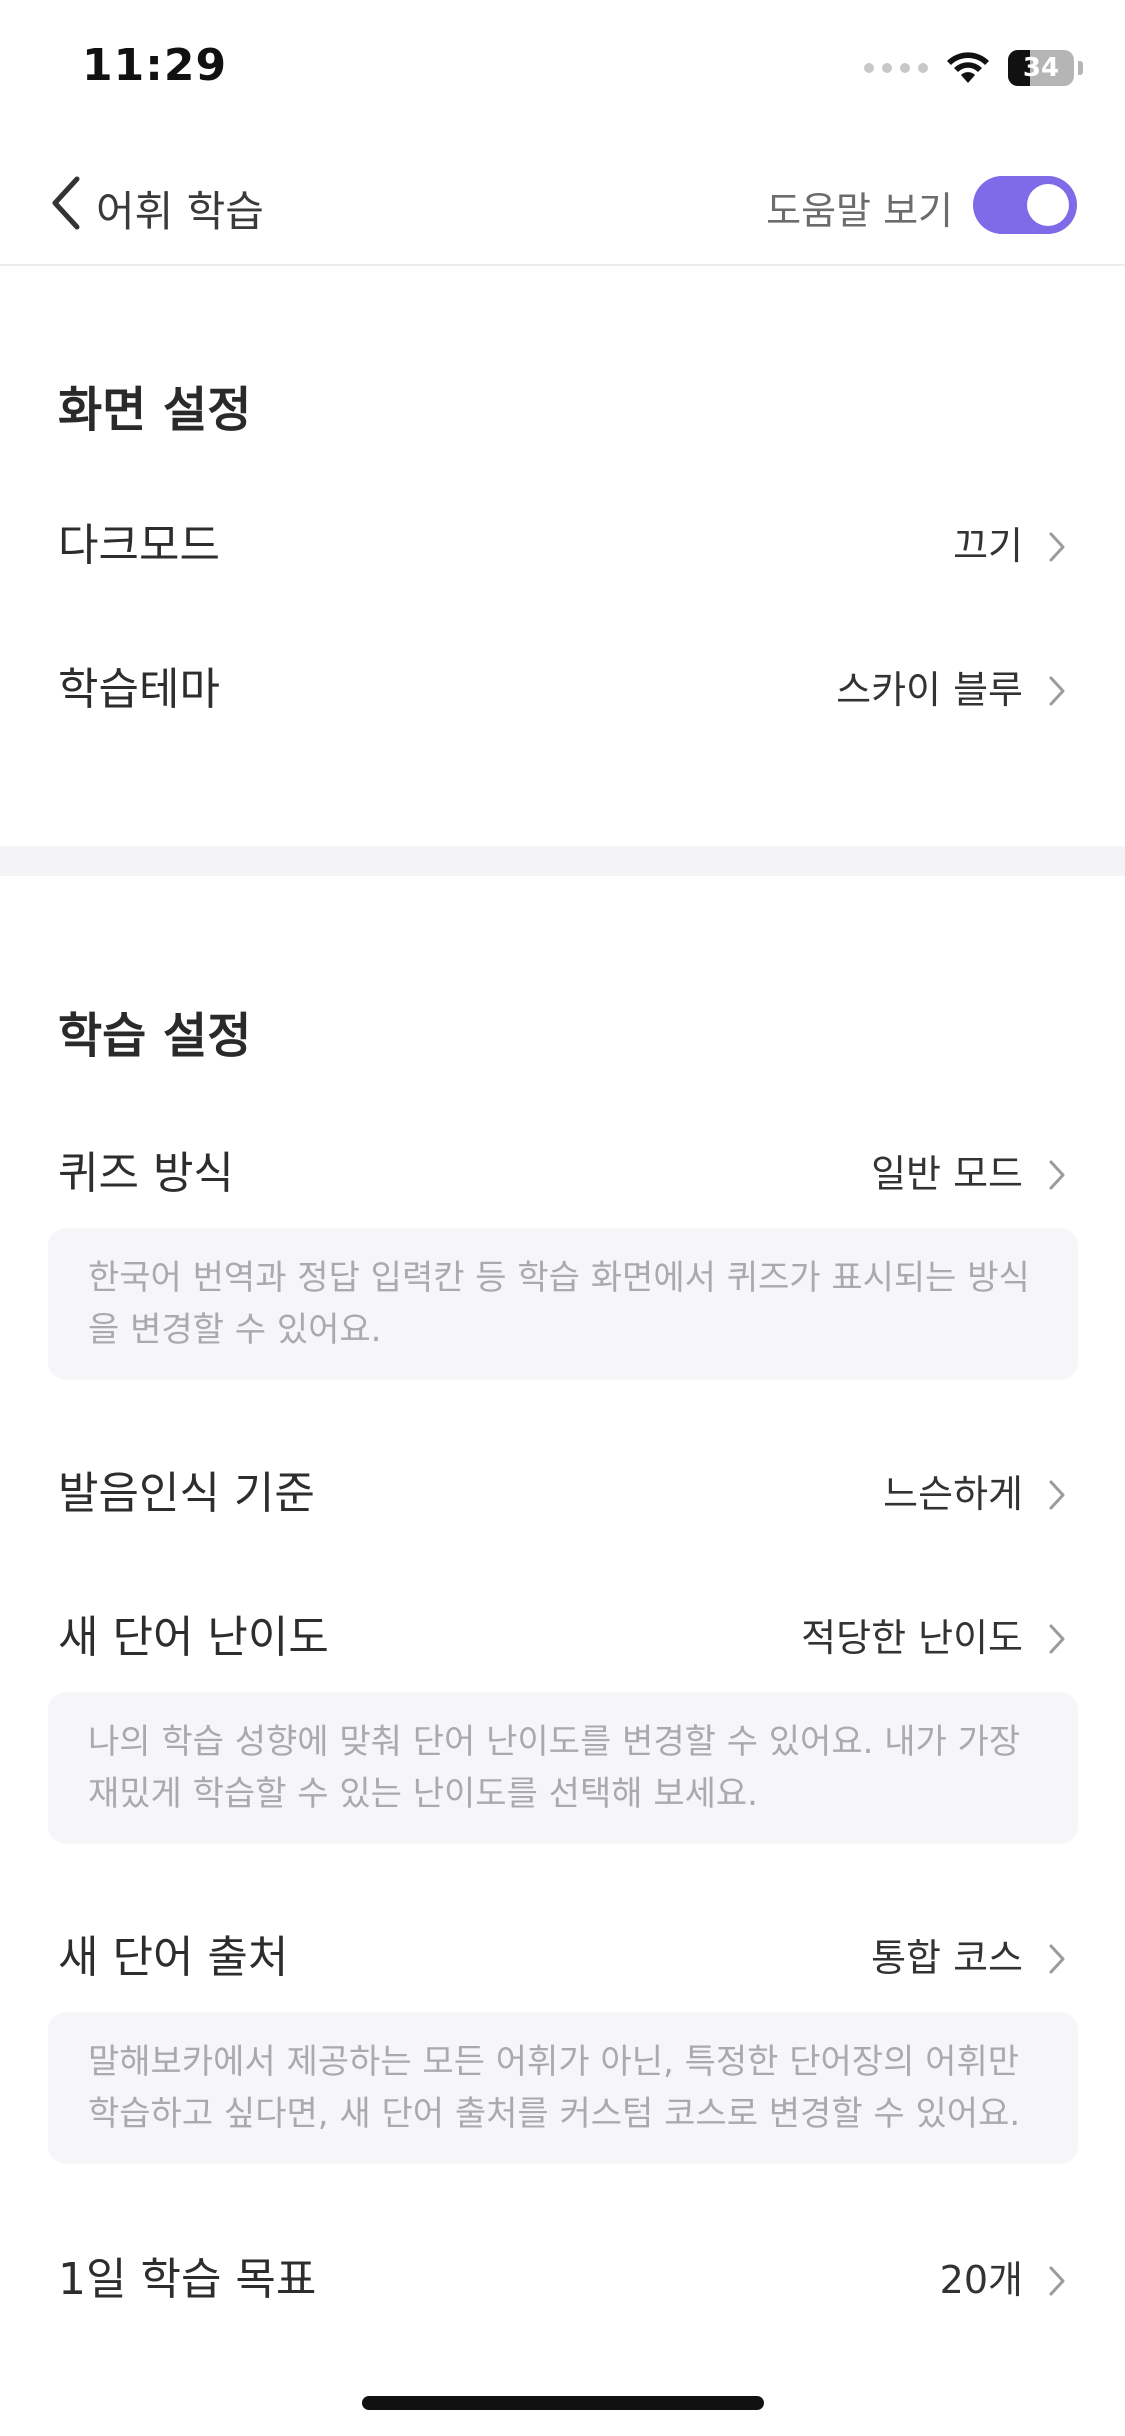  Describe the element at coordinates (562, 203) in the screenshot. I see `navigation-bar: 어휘 학습 도움말 보기` at that location.